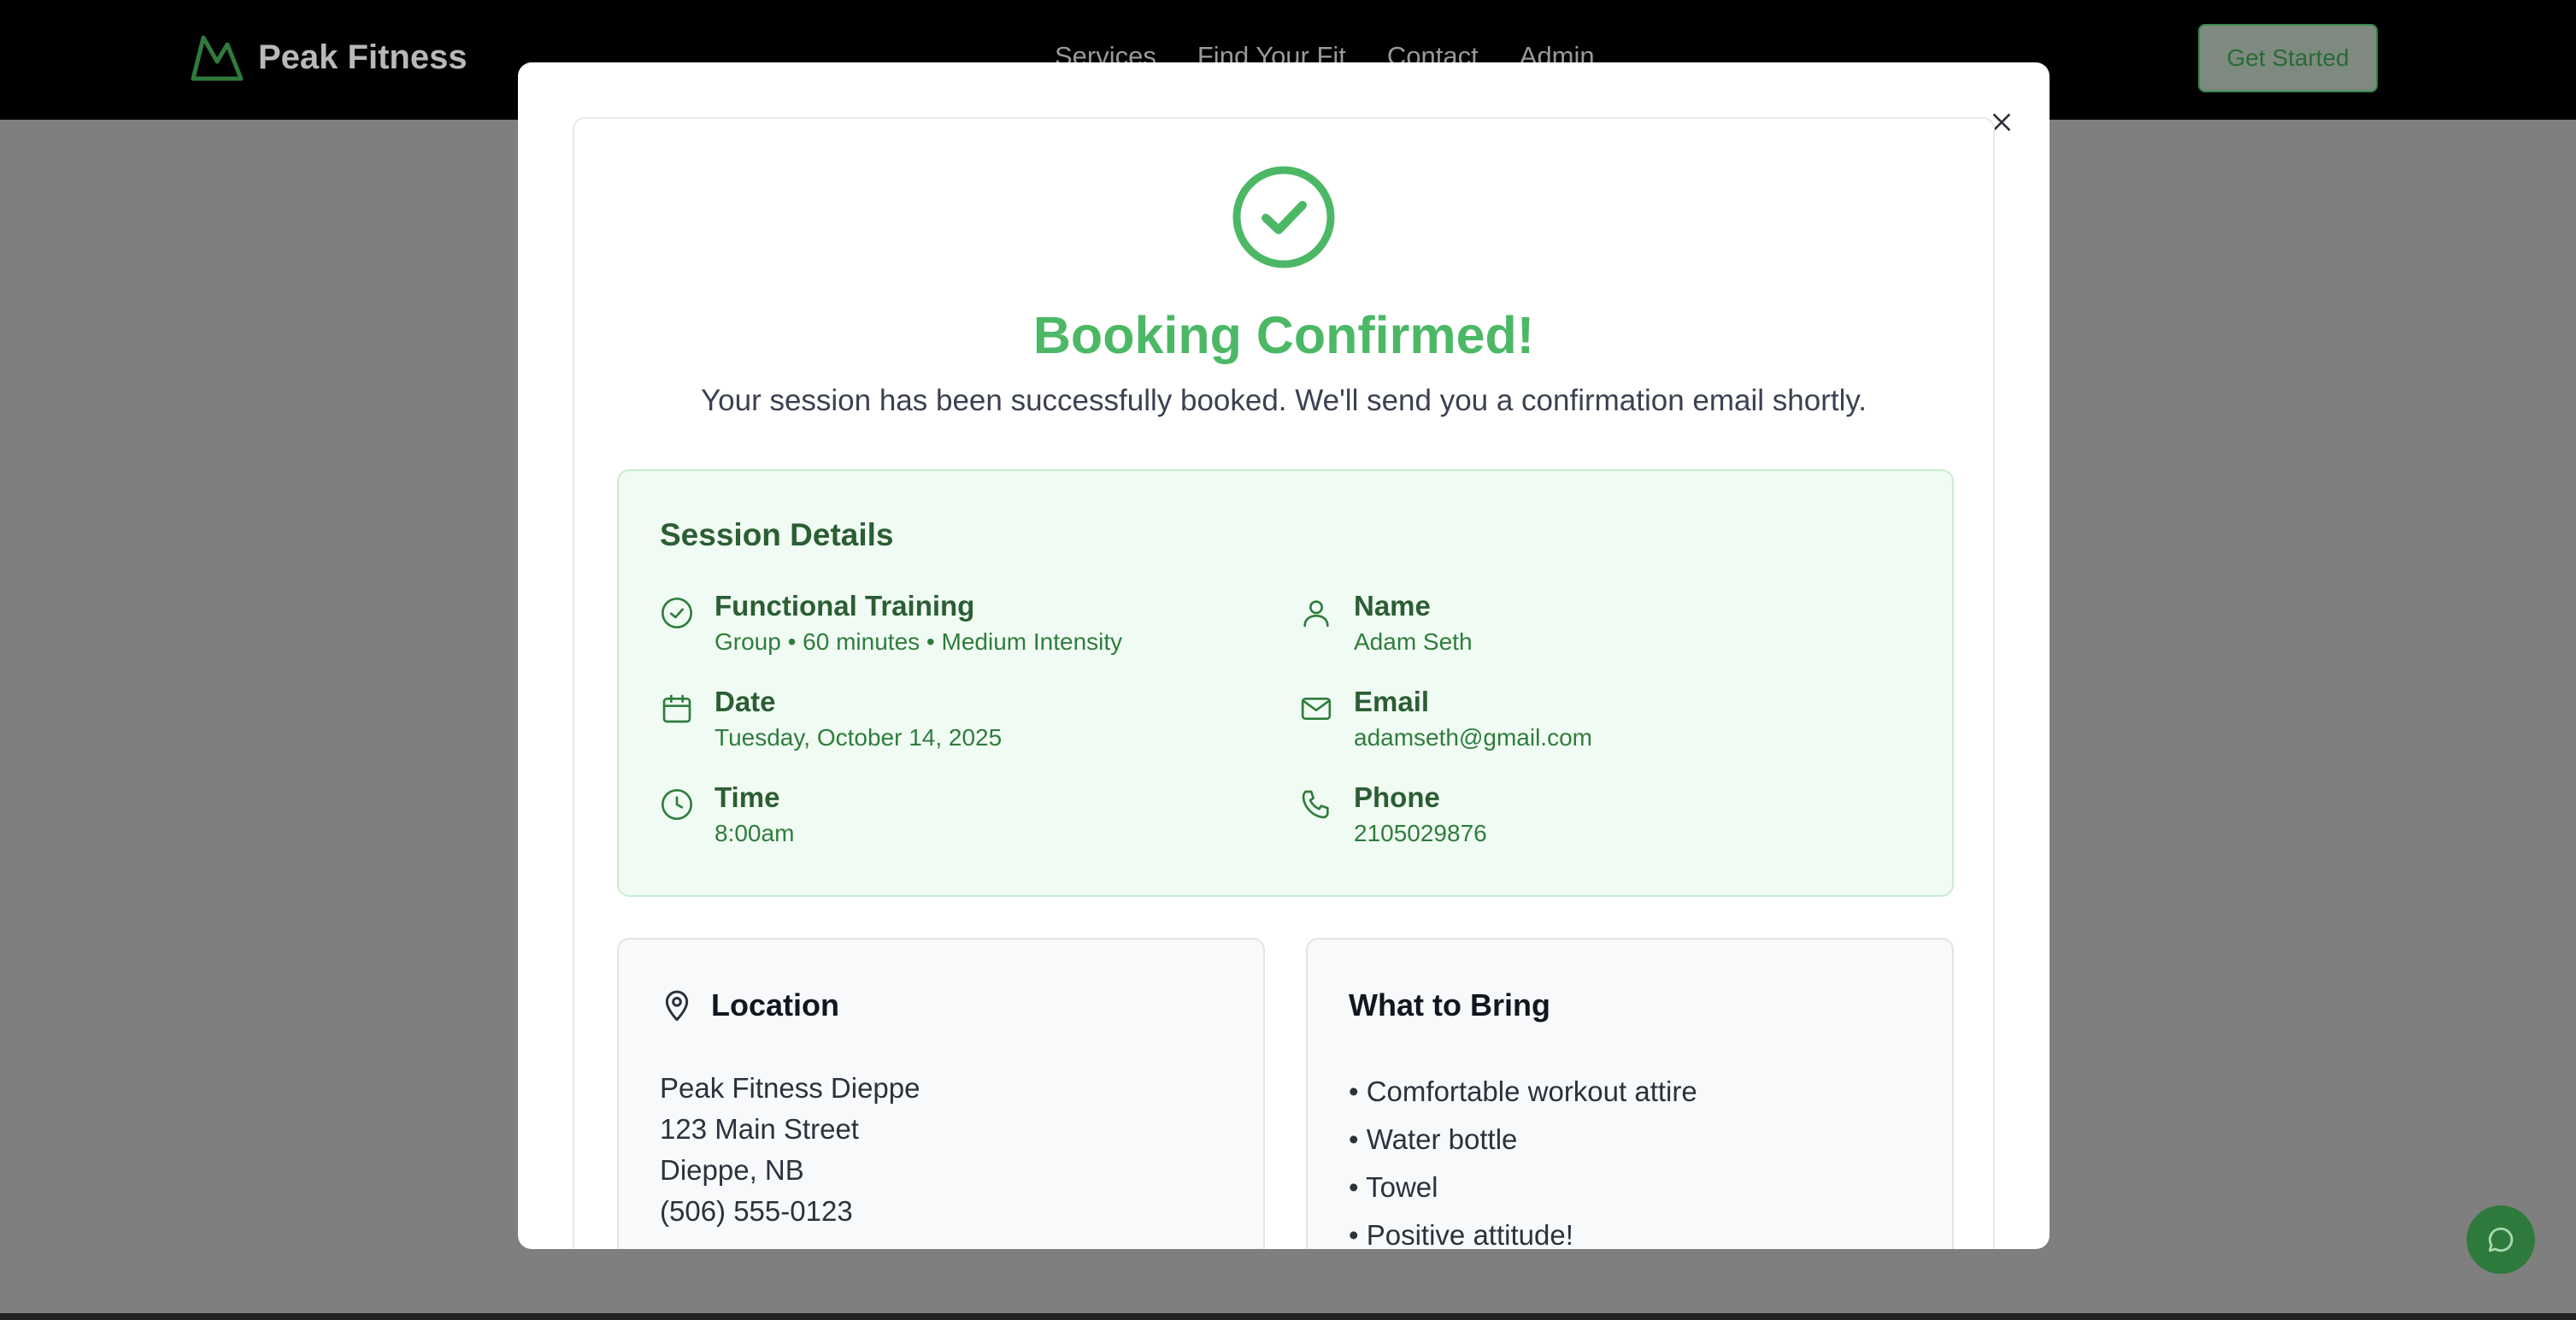 This screenshot has height=1320, width=2576. What do you see at coordinates (1445, 721) in the screenshot?
I see `detail-email: Email adamseth@gmail.com` at bounding box center [1445, 721].